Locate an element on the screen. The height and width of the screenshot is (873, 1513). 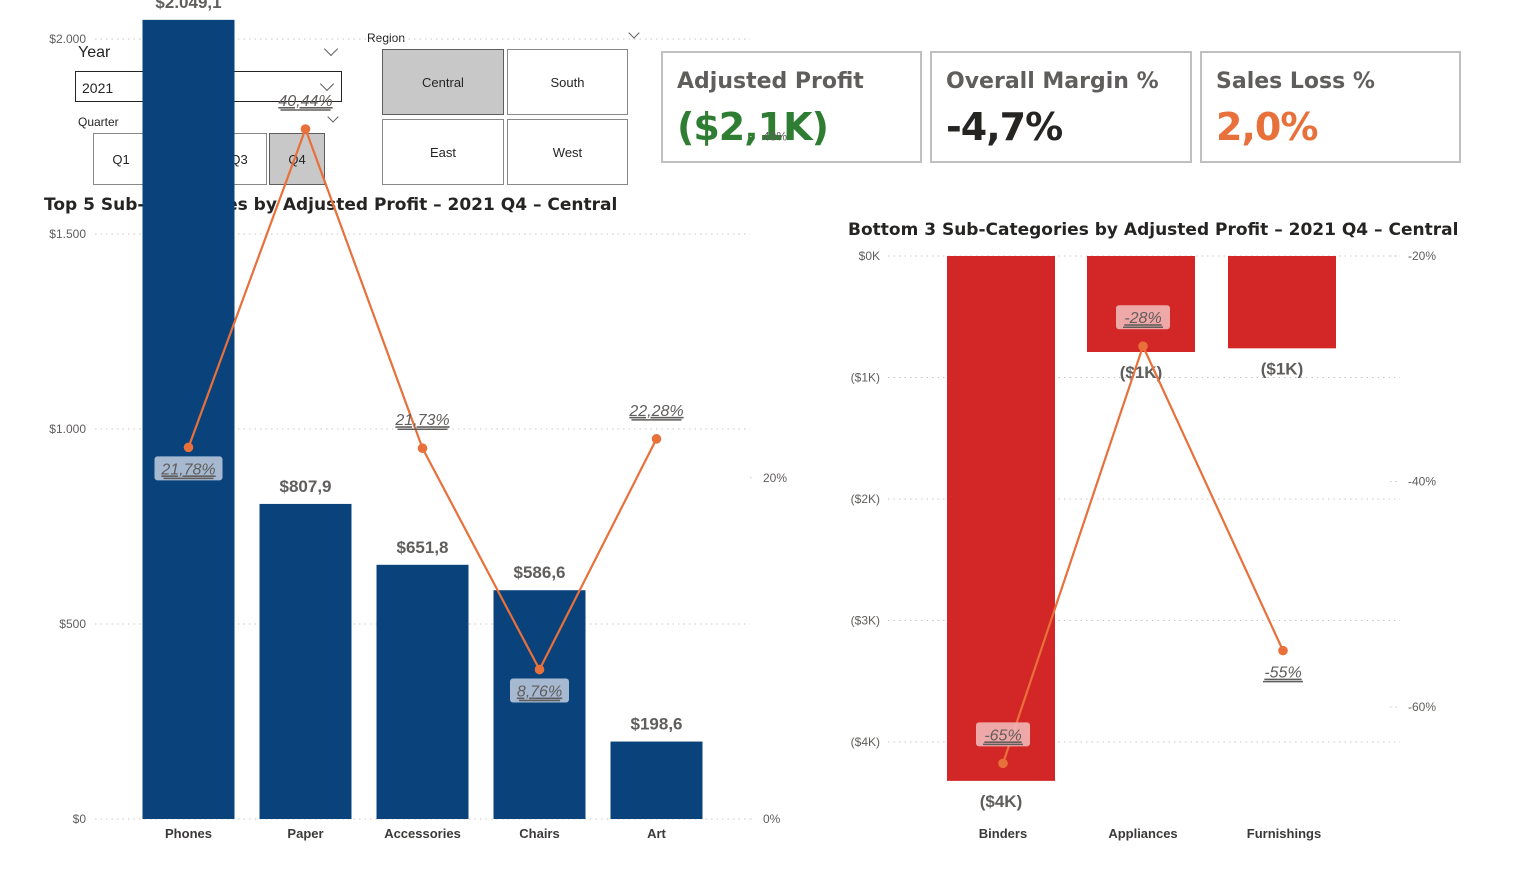
line-data-label: 21,73% is located at coordinates (421, 420).